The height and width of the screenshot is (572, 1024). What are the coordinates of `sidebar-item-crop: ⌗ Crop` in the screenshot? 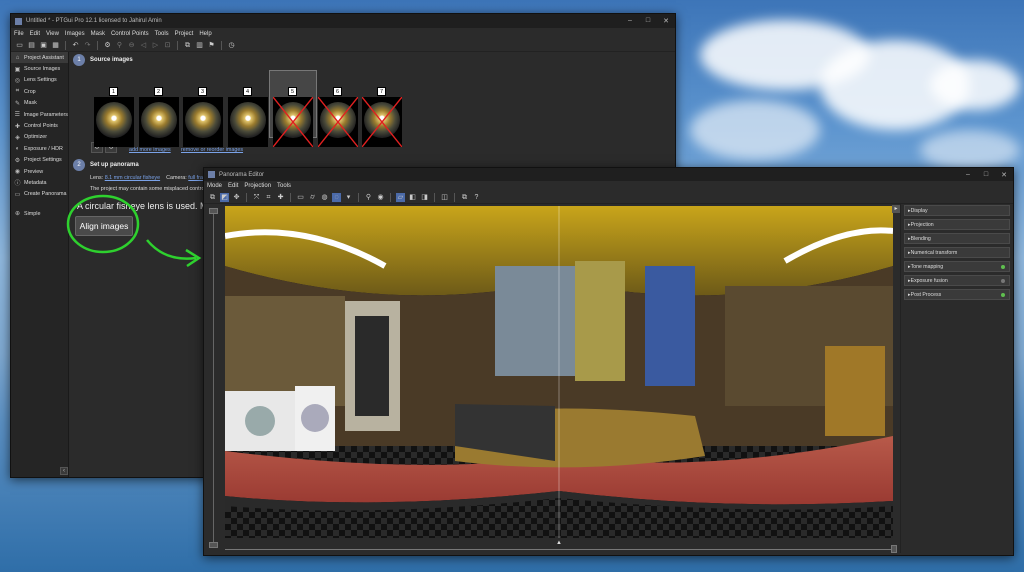 It's located at (39, 91).